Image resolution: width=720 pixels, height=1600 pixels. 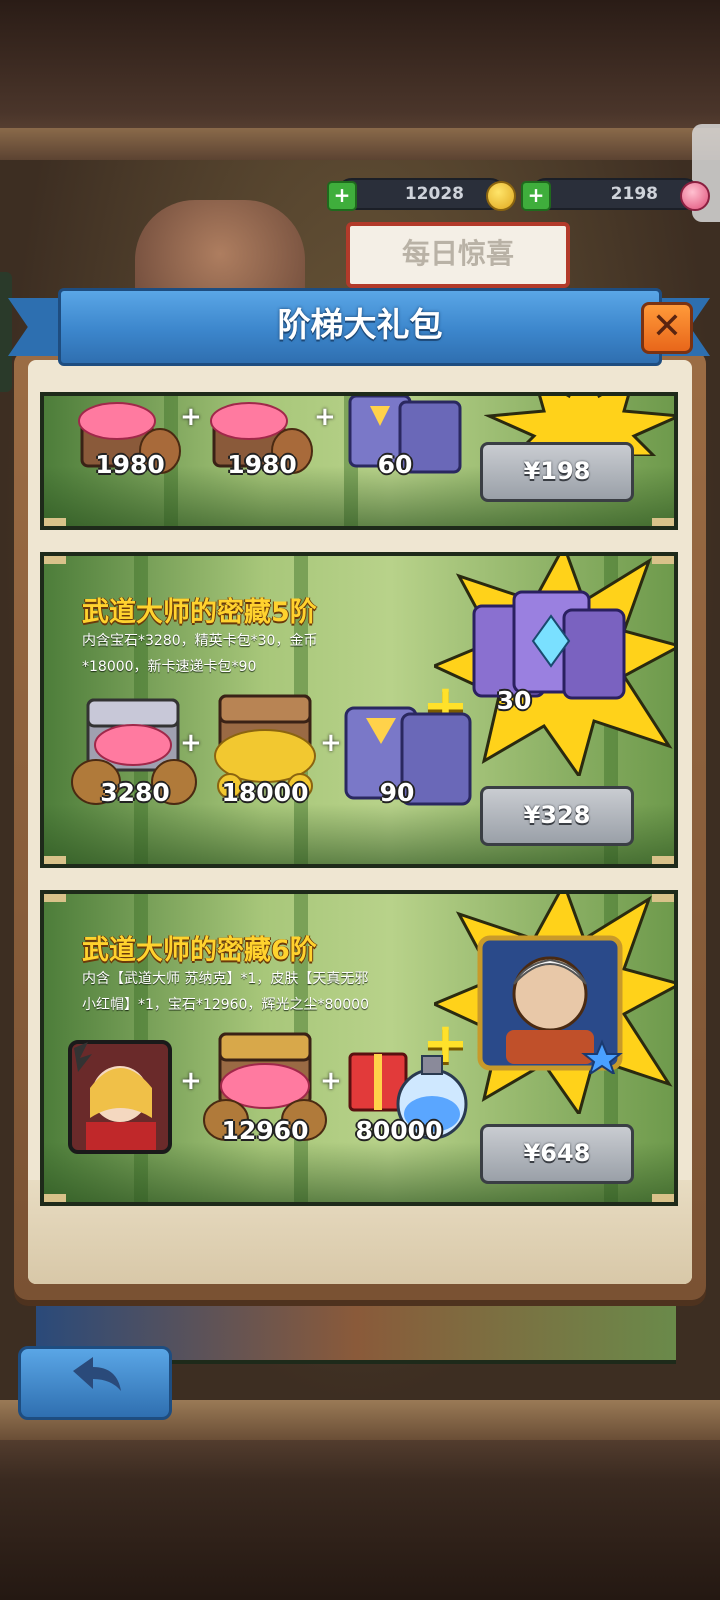 I want to click on left-edge-tab, so click(x=6, y=332).